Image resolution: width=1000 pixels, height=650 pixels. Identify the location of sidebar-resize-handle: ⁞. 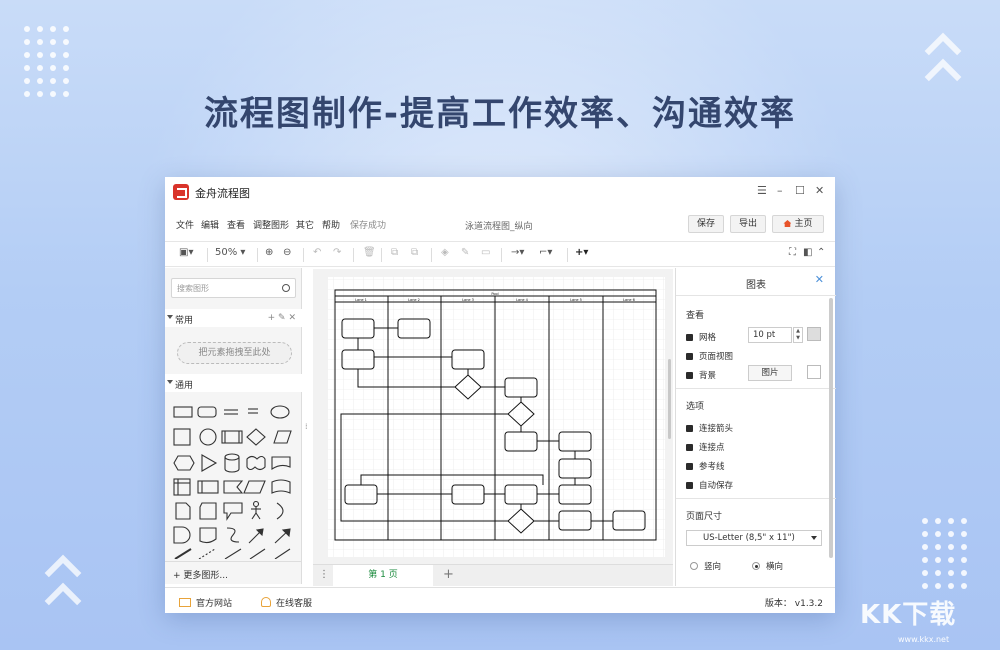
(308, 429).